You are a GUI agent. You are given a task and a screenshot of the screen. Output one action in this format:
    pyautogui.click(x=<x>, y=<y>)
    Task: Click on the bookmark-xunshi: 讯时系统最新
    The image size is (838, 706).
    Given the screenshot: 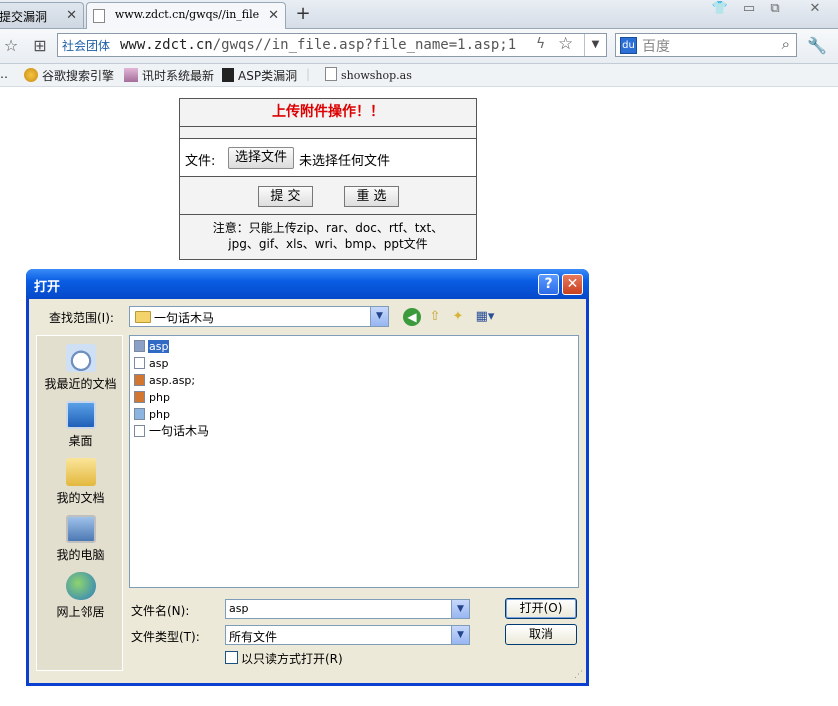 What is the action you would take?
    pyautogui.click(x=169, y=75)
    